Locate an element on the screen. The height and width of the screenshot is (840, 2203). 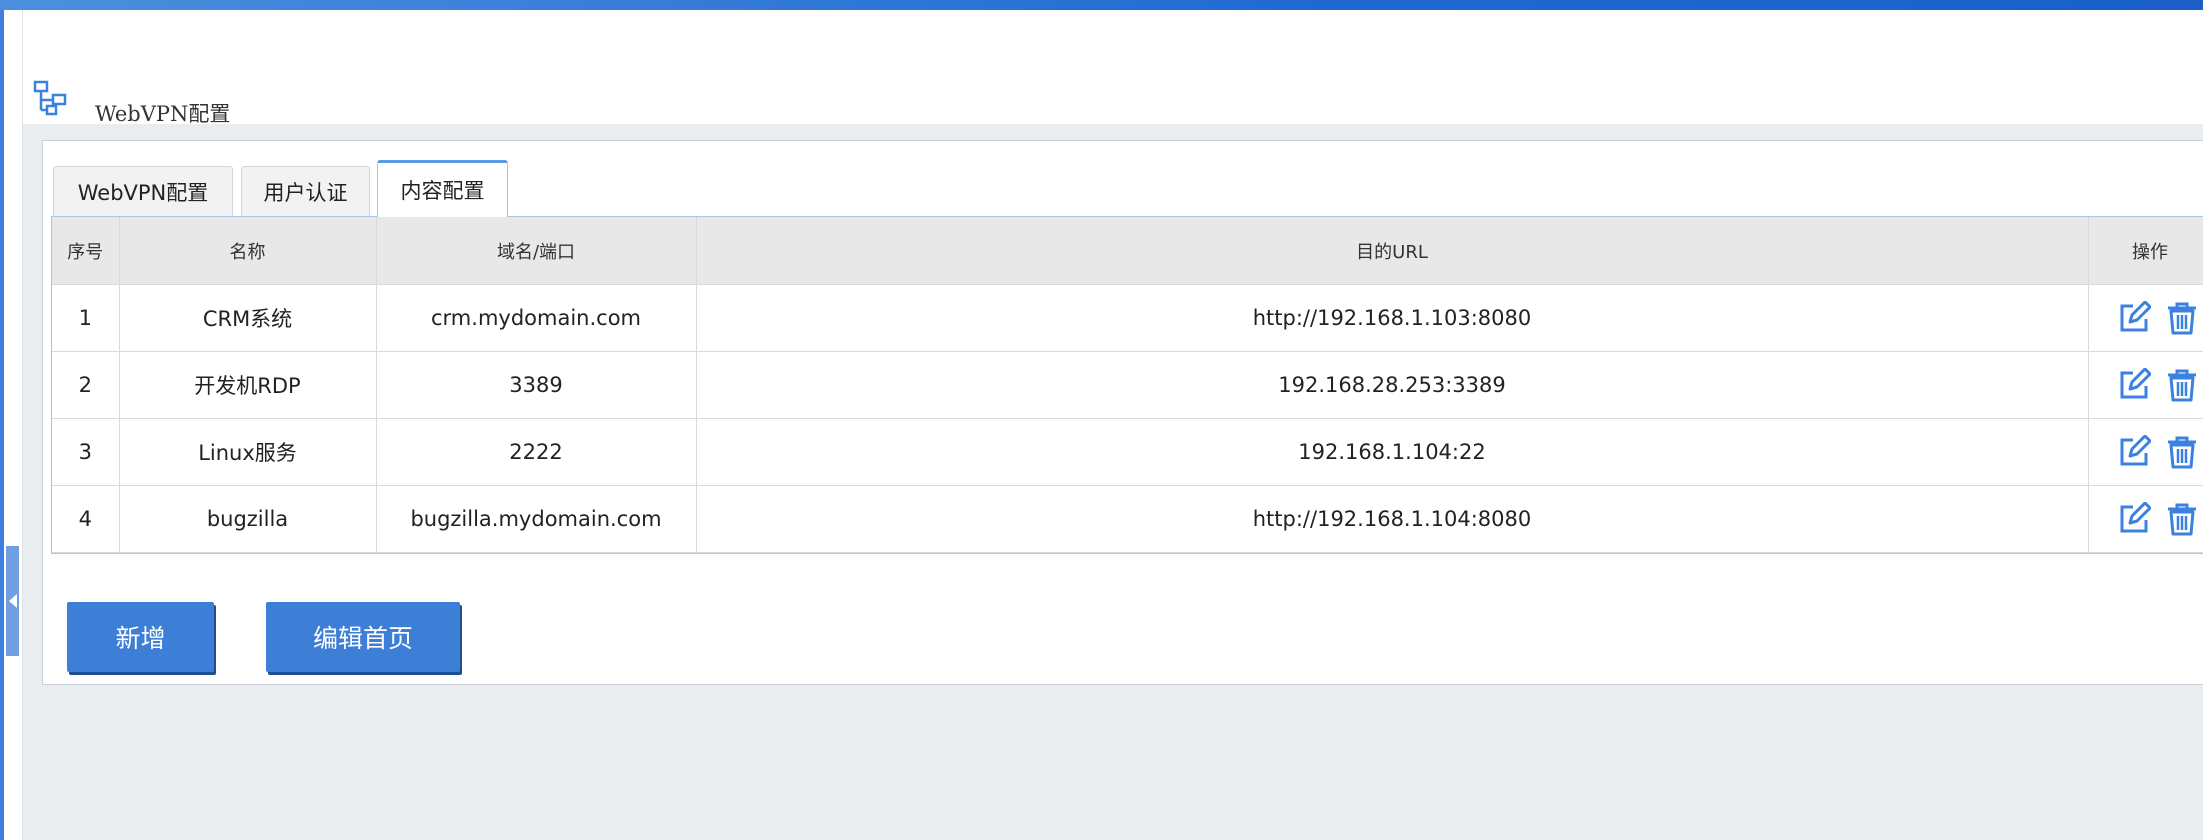
cell-index: 3 is located at coordinates (86, 452).